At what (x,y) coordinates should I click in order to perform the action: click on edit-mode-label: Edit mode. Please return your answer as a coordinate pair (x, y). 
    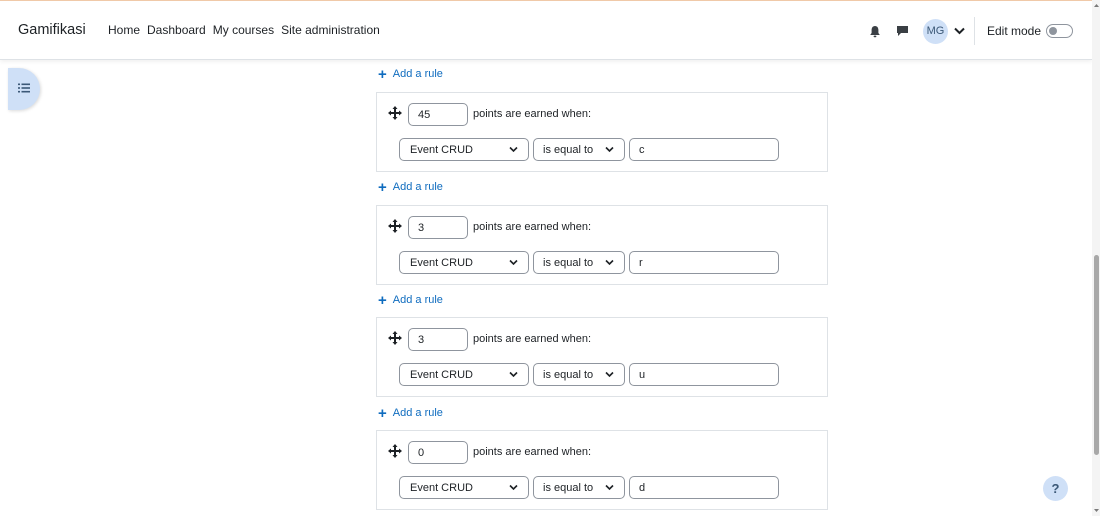
    Looking at the image, I should click on (1013, 31).